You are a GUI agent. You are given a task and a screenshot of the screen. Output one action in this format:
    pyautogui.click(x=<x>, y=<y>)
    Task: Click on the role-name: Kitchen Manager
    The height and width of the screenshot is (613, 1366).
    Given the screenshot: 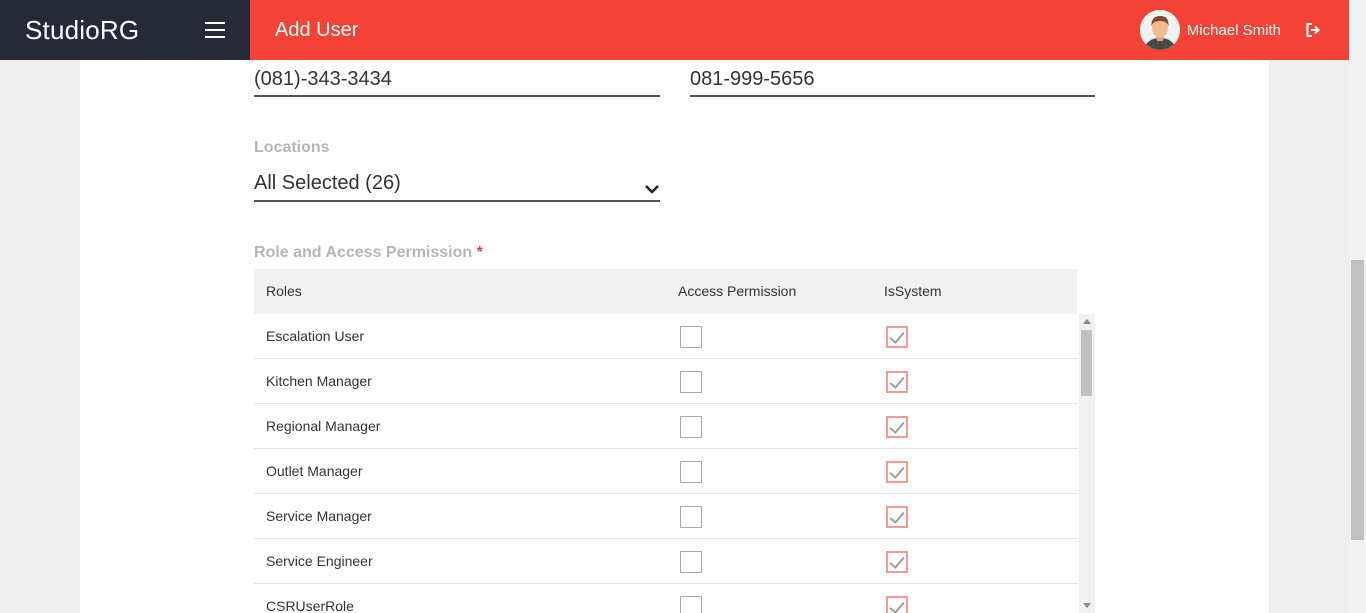 What is the action you would take?
    pyautogui.click(x=319, y=381)
    